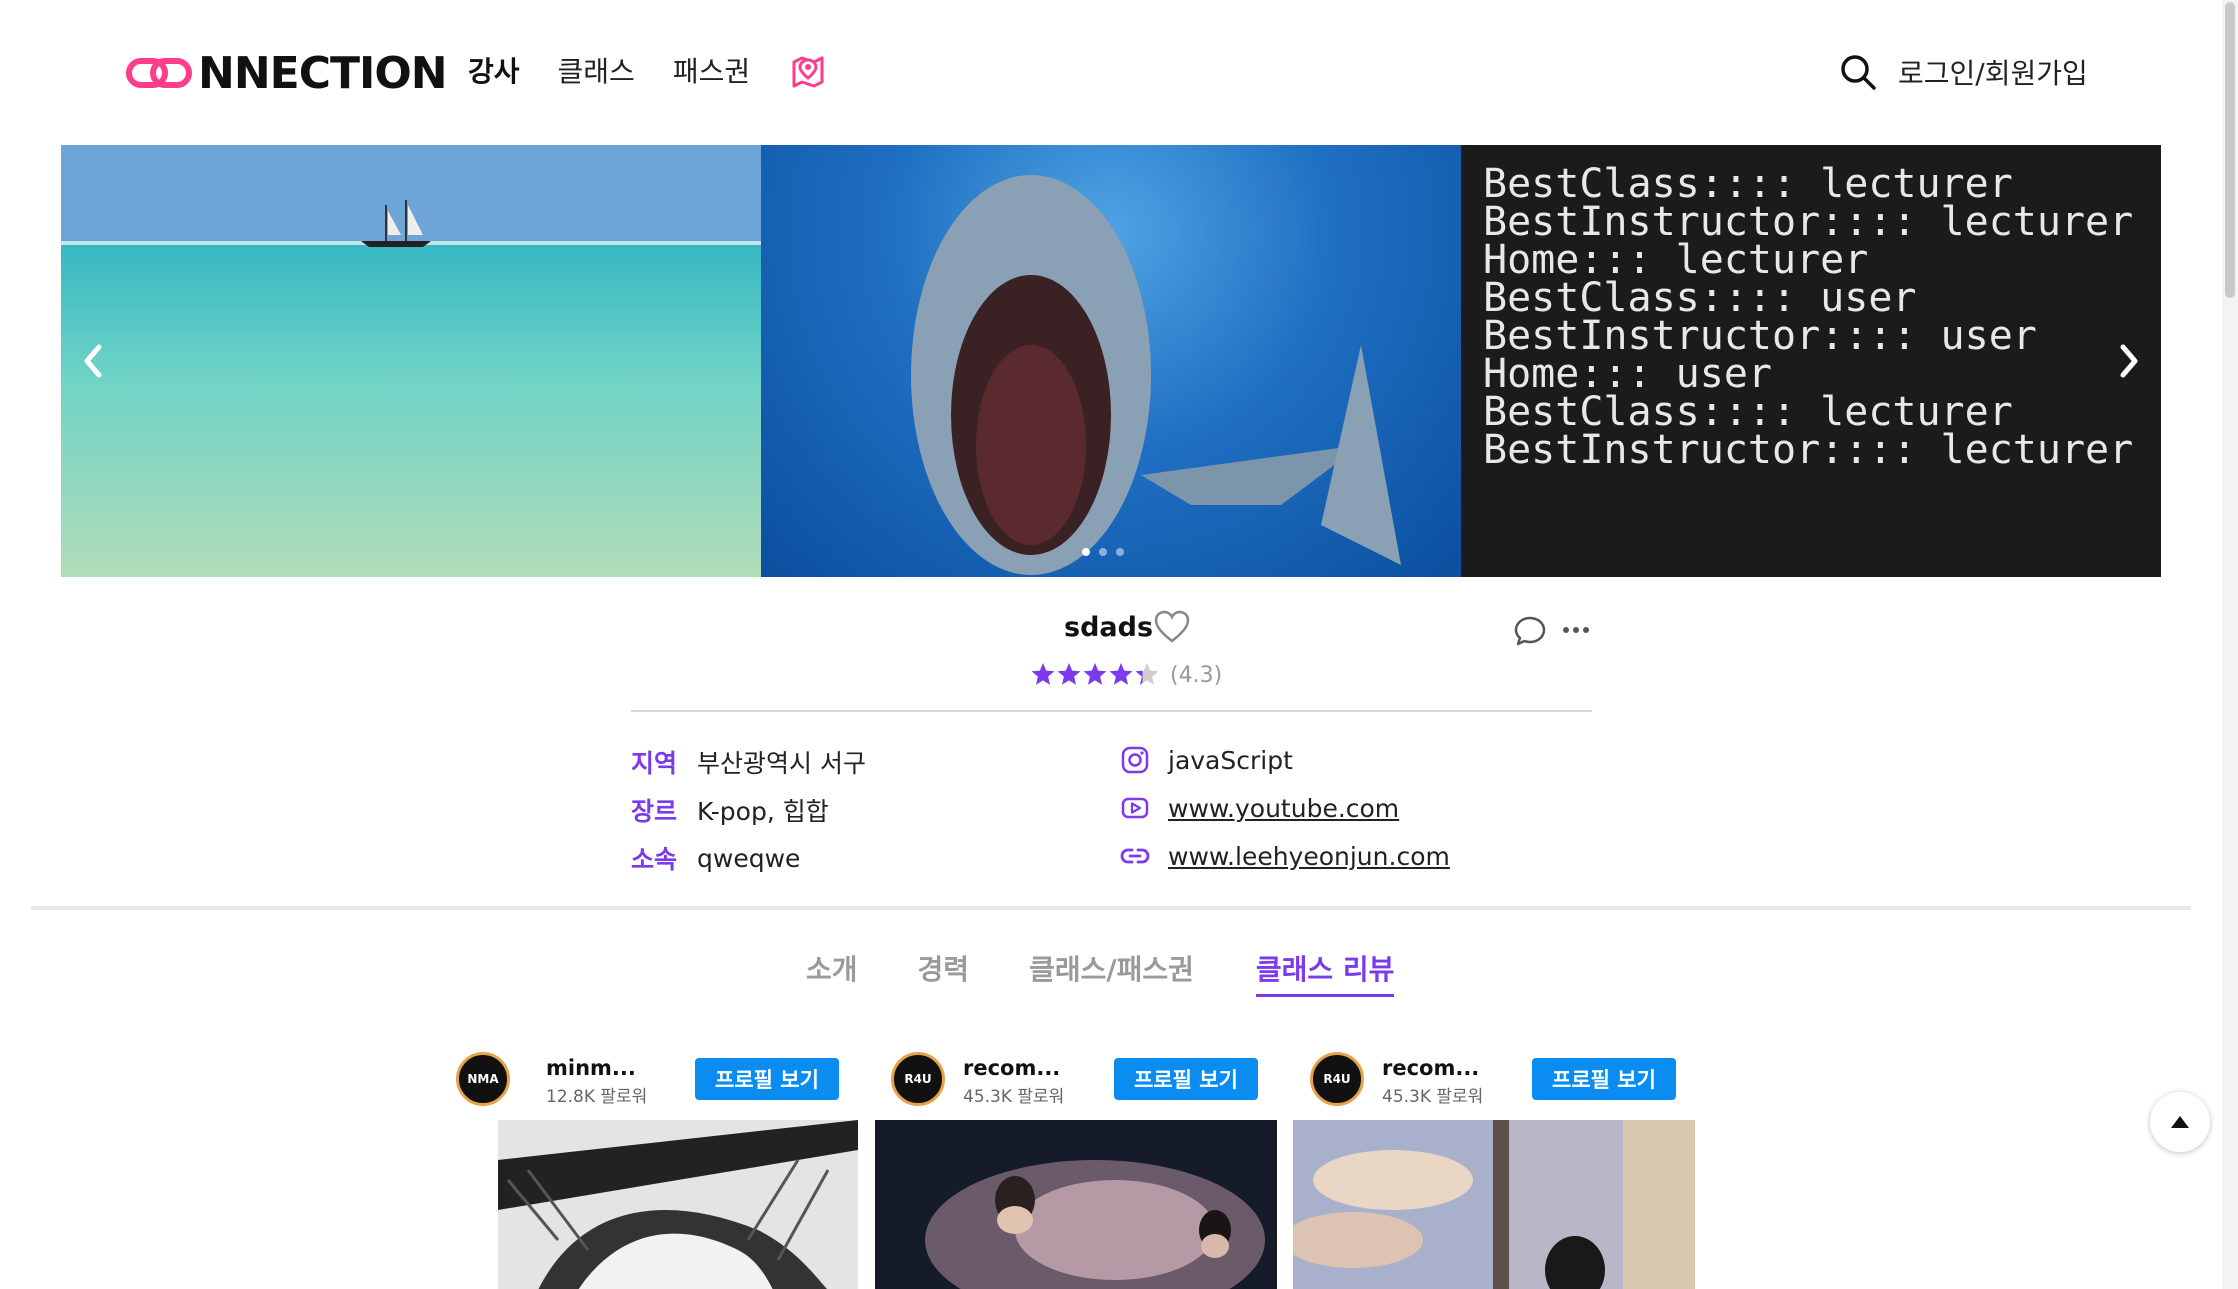 The height and width of the screenshot is (1289, 2238). What do you see at coordinates (1156, 375) in the screenshot?
I see `shark-image` at bounding box center [1156, 375].